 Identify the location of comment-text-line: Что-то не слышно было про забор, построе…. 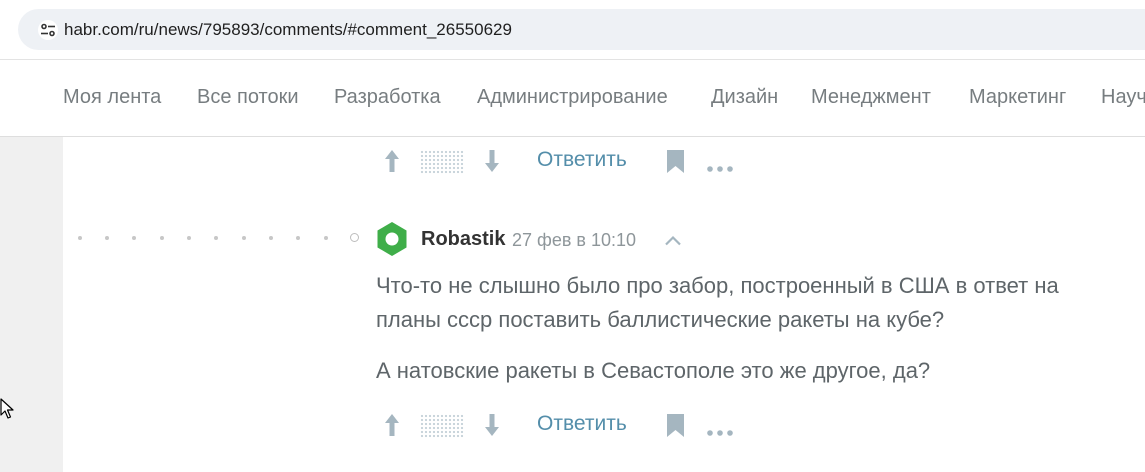
(717, 285).